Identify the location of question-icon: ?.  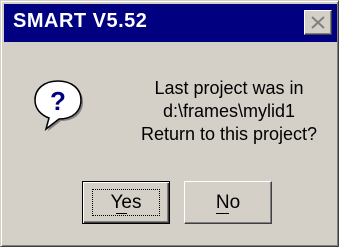
(58, 105).